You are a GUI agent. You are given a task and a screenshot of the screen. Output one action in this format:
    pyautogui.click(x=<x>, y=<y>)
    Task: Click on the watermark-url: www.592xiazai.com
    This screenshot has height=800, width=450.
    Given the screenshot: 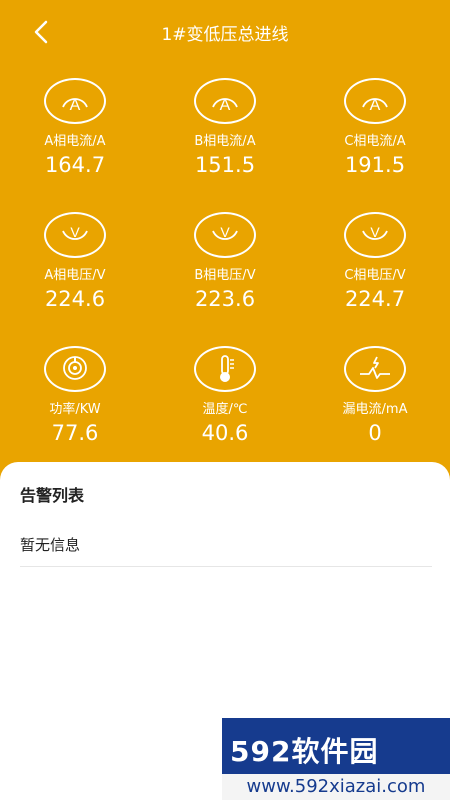 What is the action you would take?
    pyautogui.click(x=336, y=786)
    